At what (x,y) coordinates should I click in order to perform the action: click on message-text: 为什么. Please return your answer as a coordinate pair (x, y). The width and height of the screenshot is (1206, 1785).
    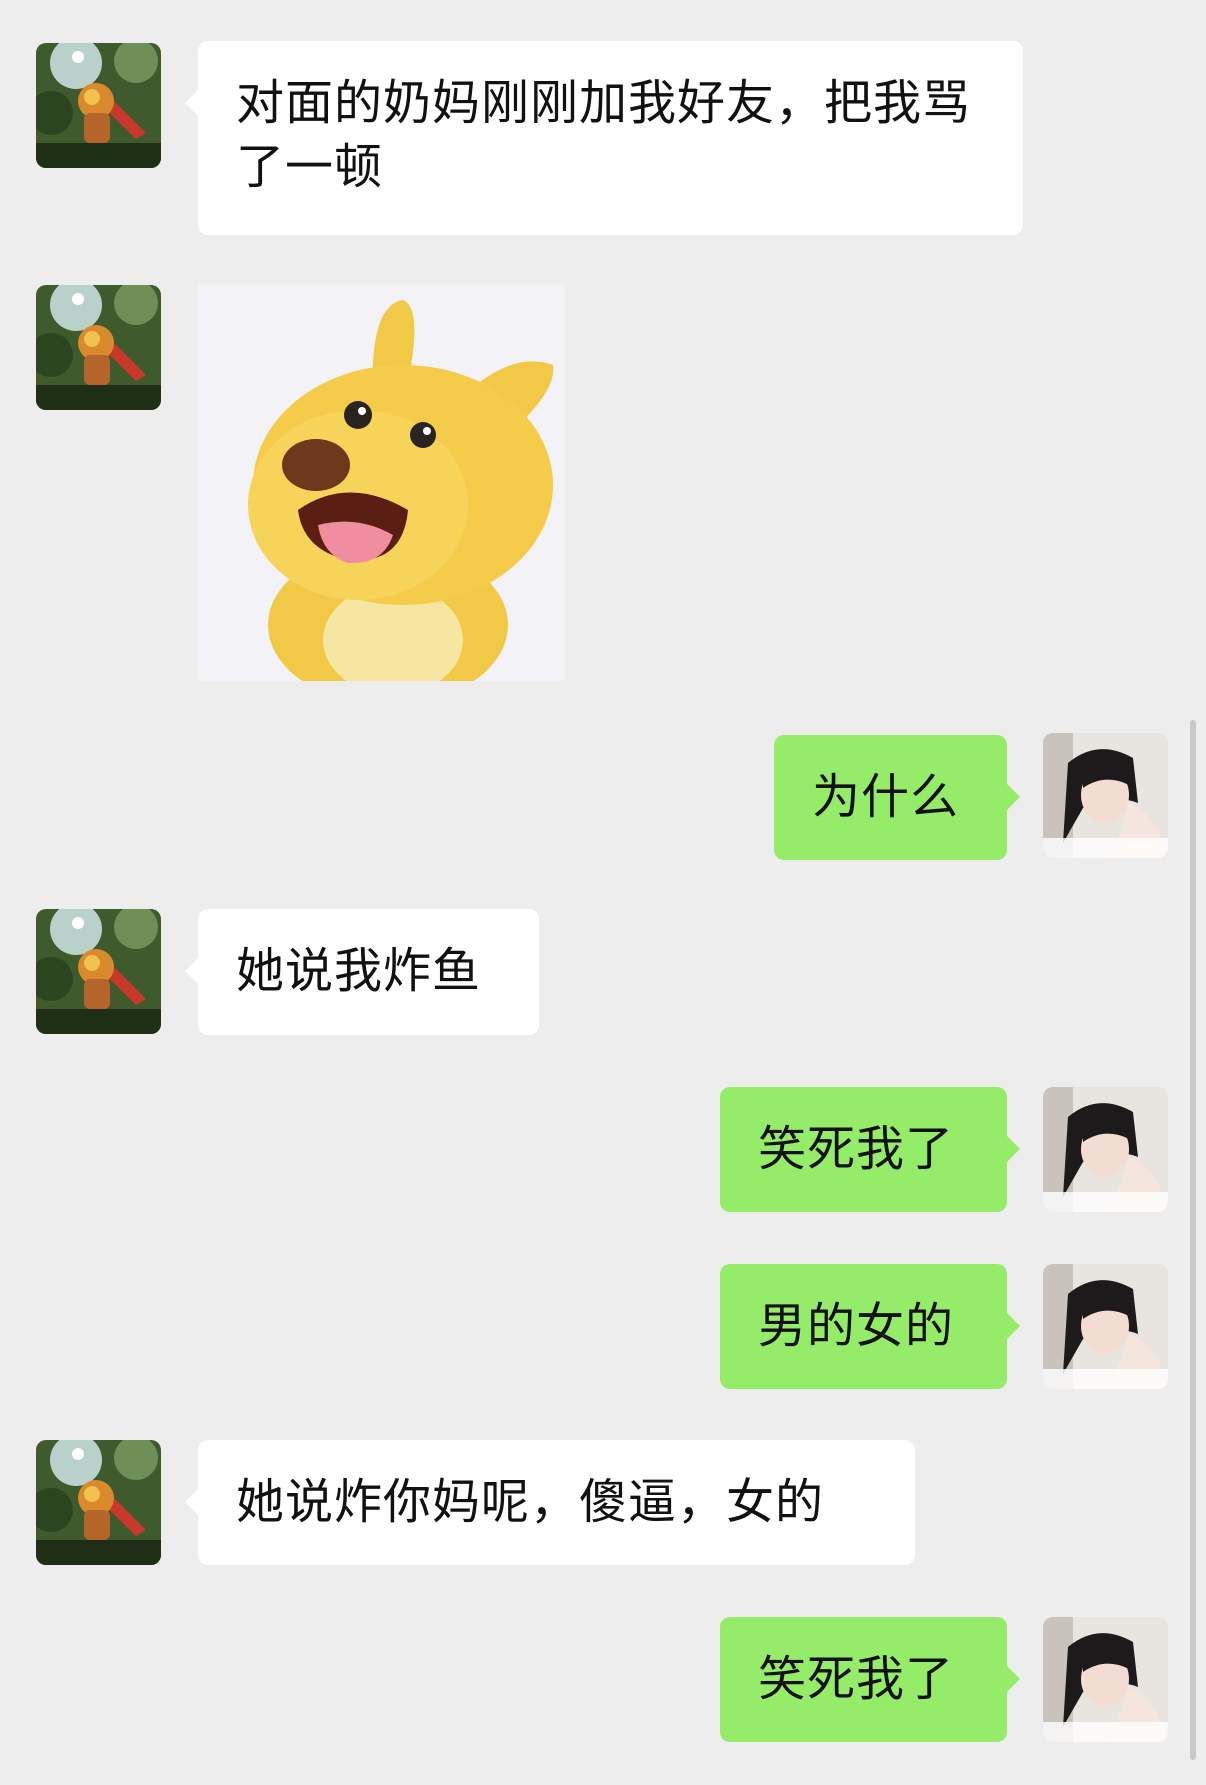
    Looking at the image, I should click on (886, 797).